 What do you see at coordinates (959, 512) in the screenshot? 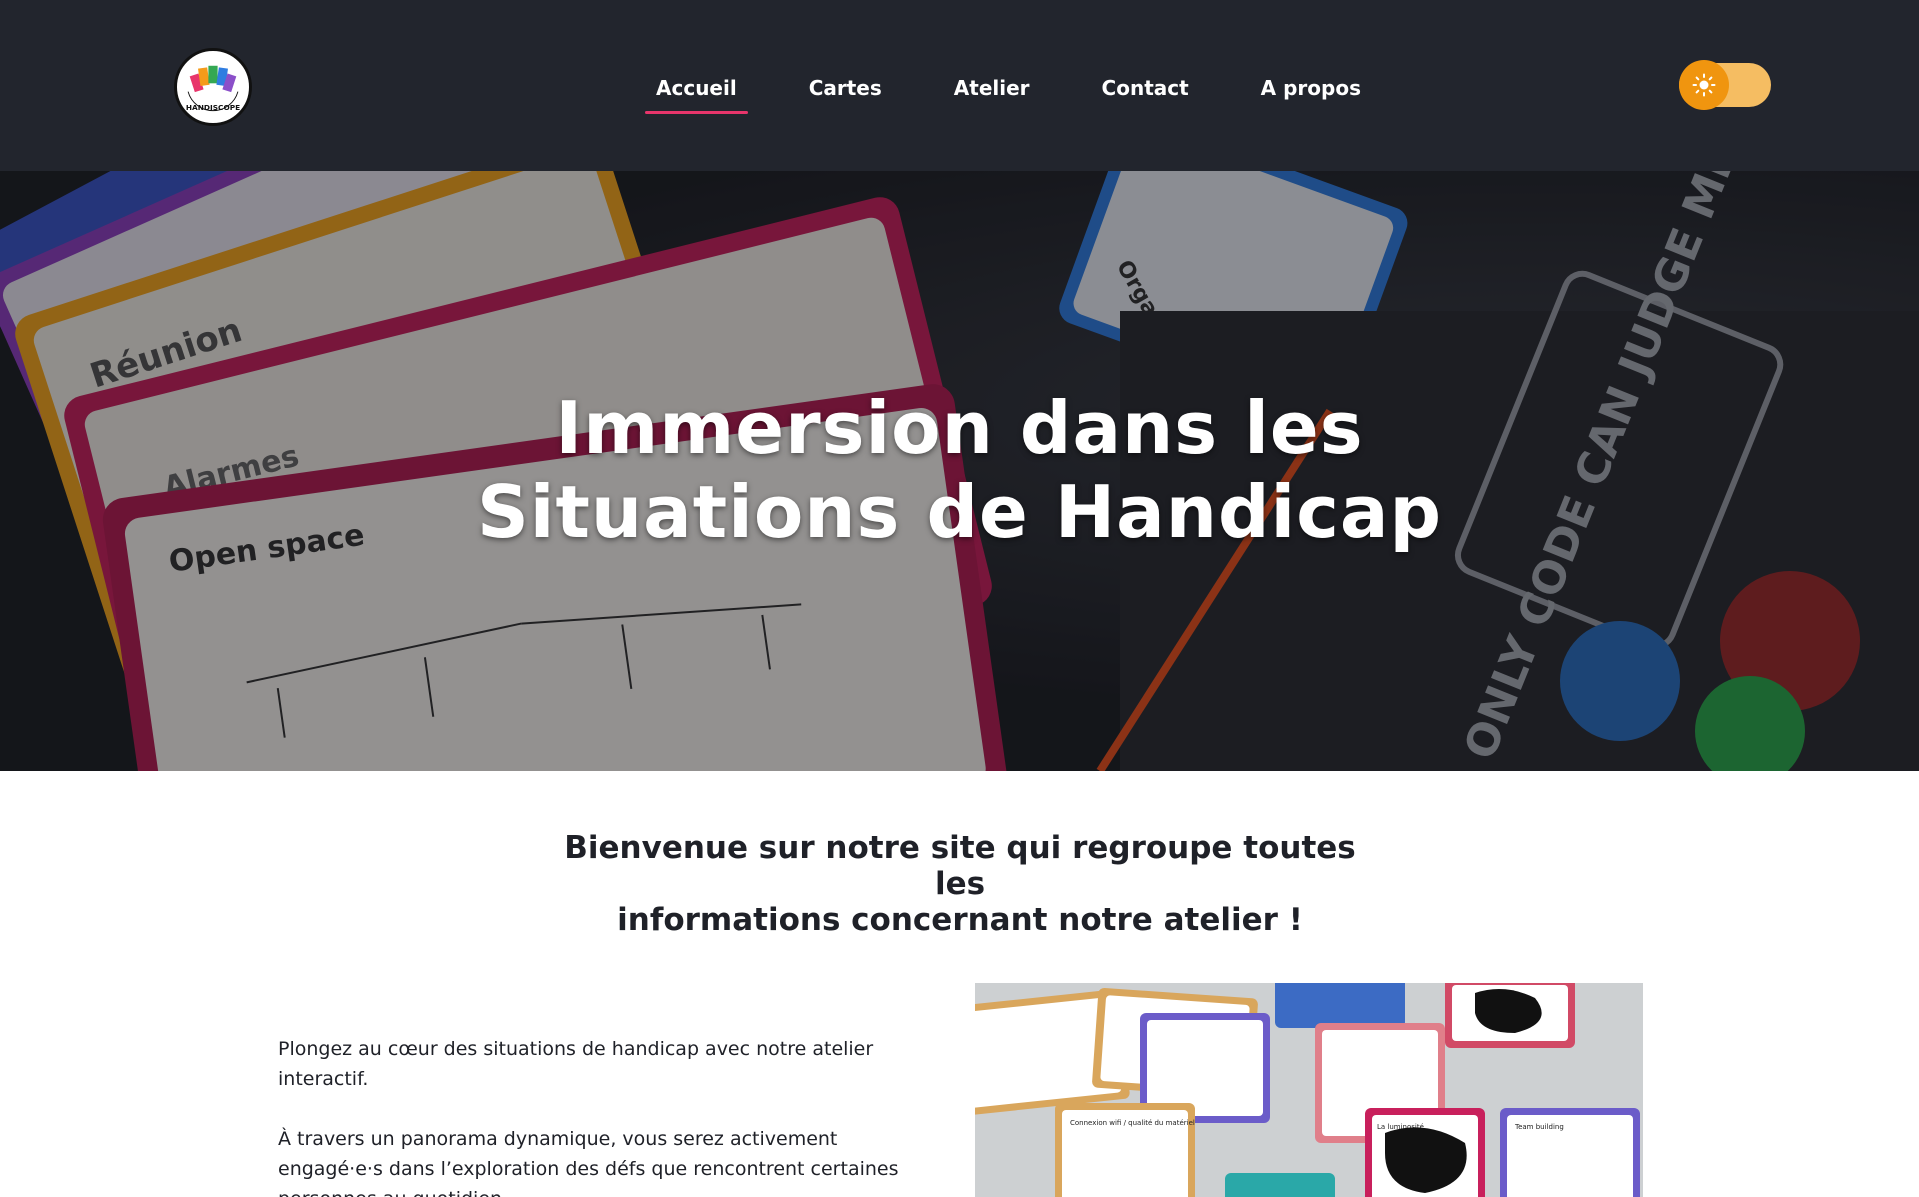
I see `hero-title-line2: Situations de Handicap` at bounding box center [959, 512].